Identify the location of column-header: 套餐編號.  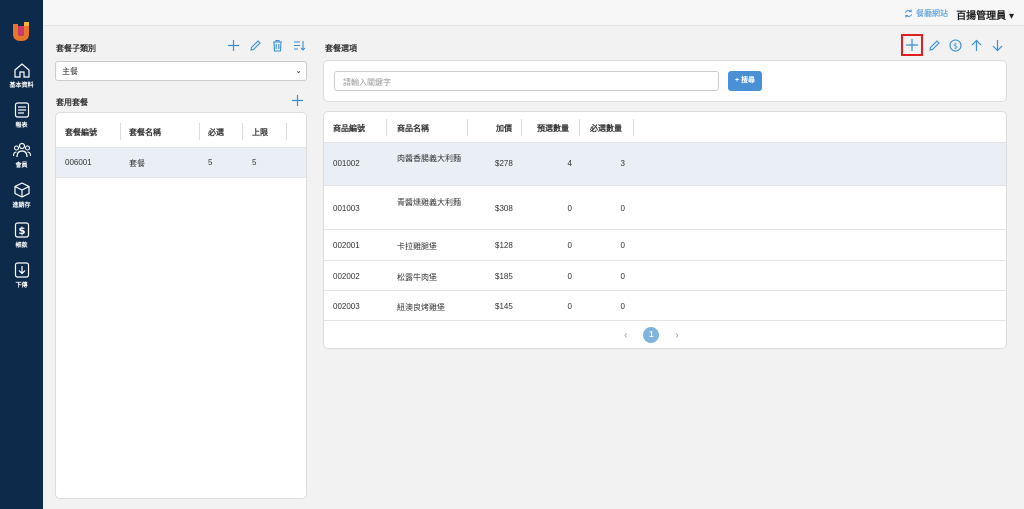
(81, 132).